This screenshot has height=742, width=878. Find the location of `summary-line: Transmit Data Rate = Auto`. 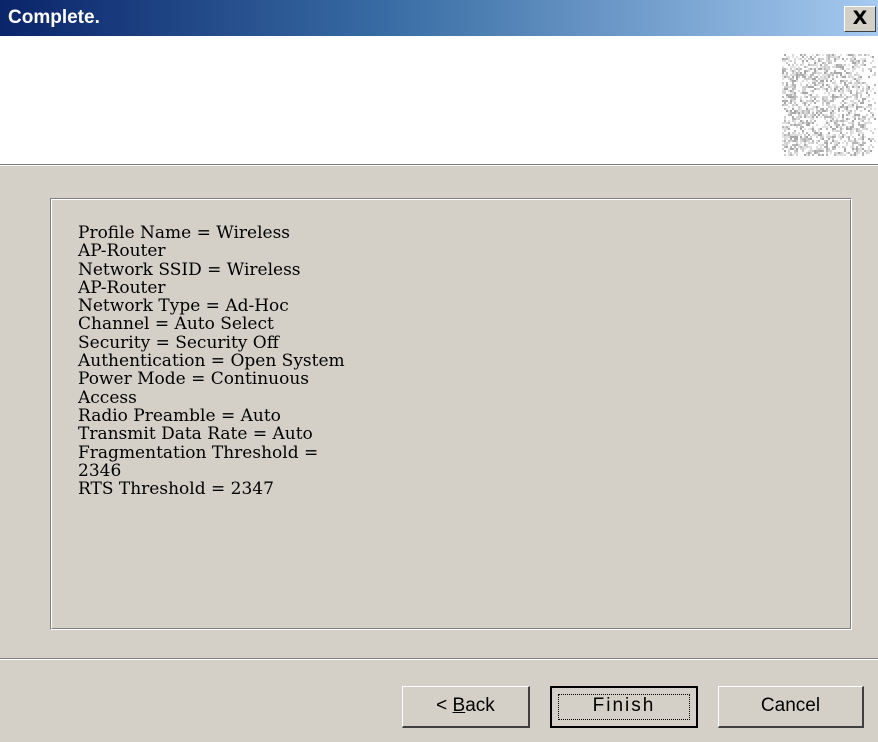

summary-line: Transmit Data Rate = Auto is located at coordinates (195, 434).